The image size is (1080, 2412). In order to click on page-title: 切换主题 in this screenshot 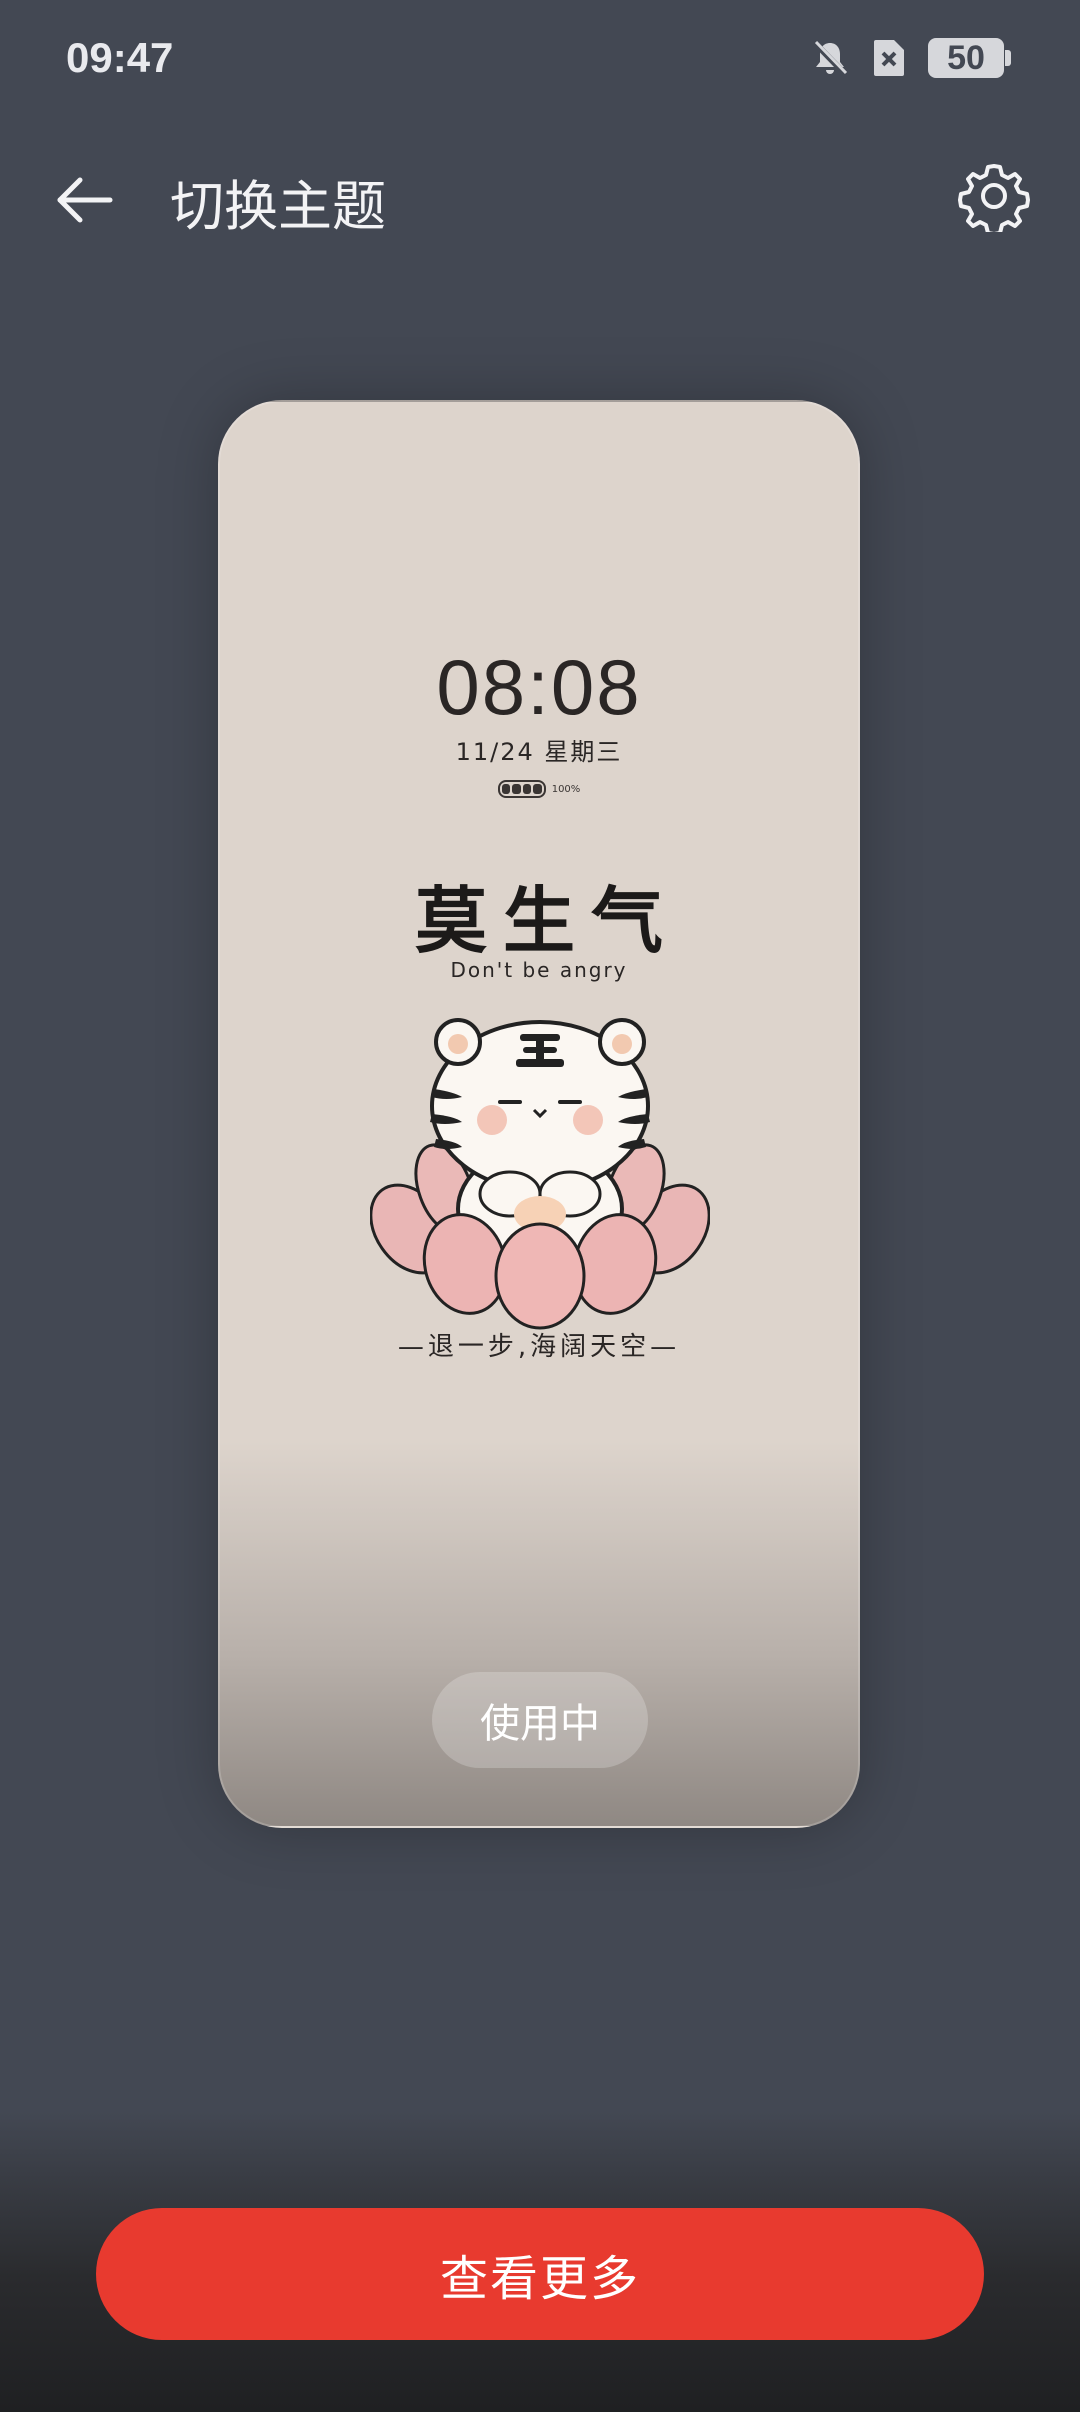, I will do `click(278, 206)`.